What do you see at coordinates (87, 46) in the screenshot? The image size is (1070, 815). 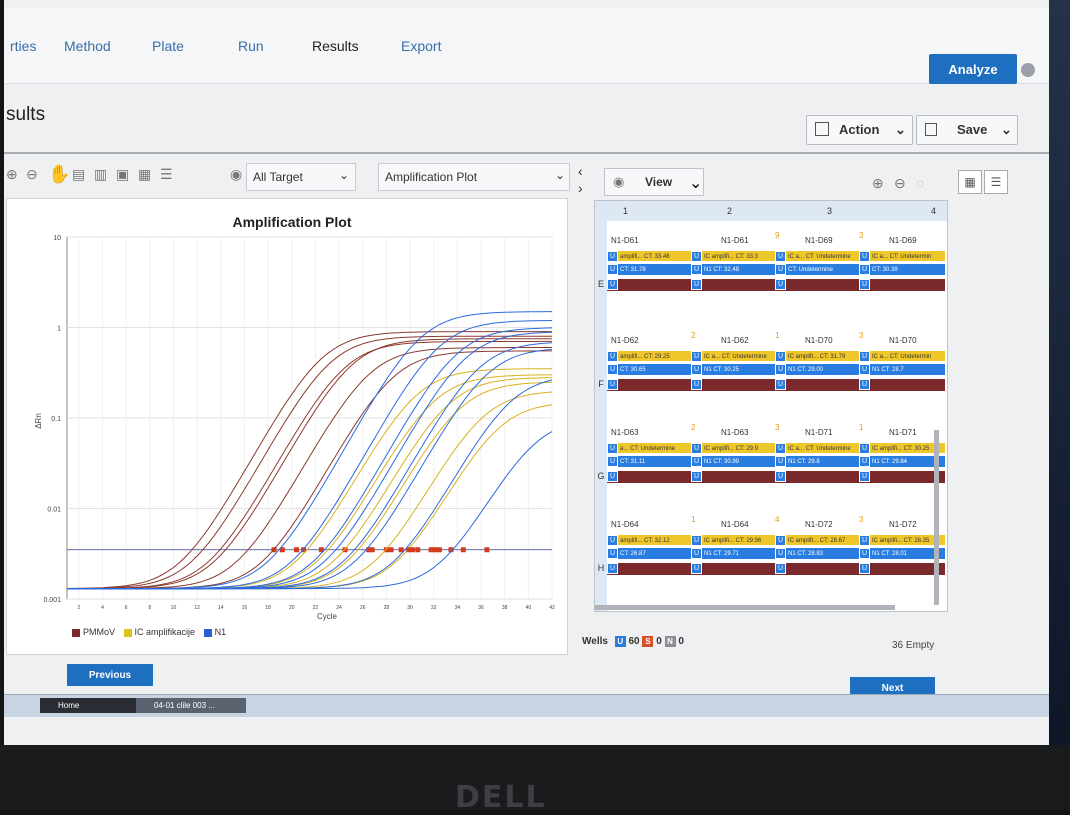 I see `tab-method: Method` at bounding box center [87, 46].